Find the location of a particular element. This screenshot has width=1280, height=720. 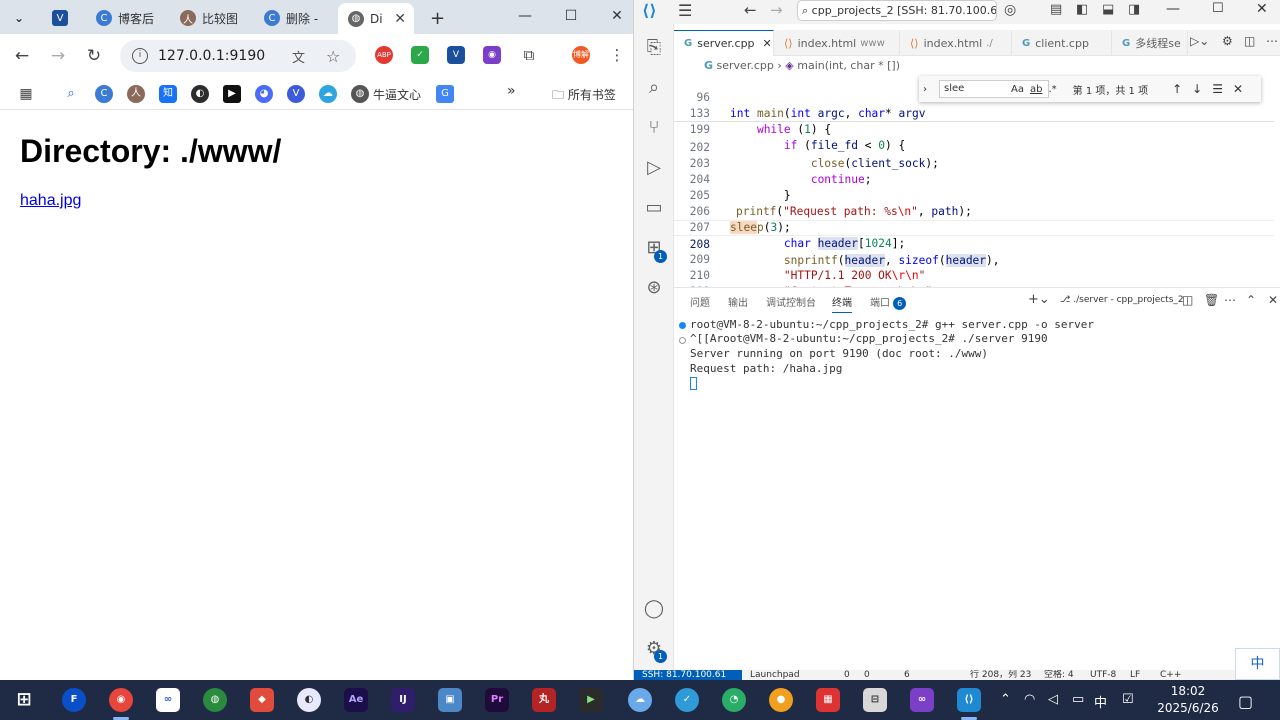

run-debug-icon: ▷ is located at coordinates (654, 168).